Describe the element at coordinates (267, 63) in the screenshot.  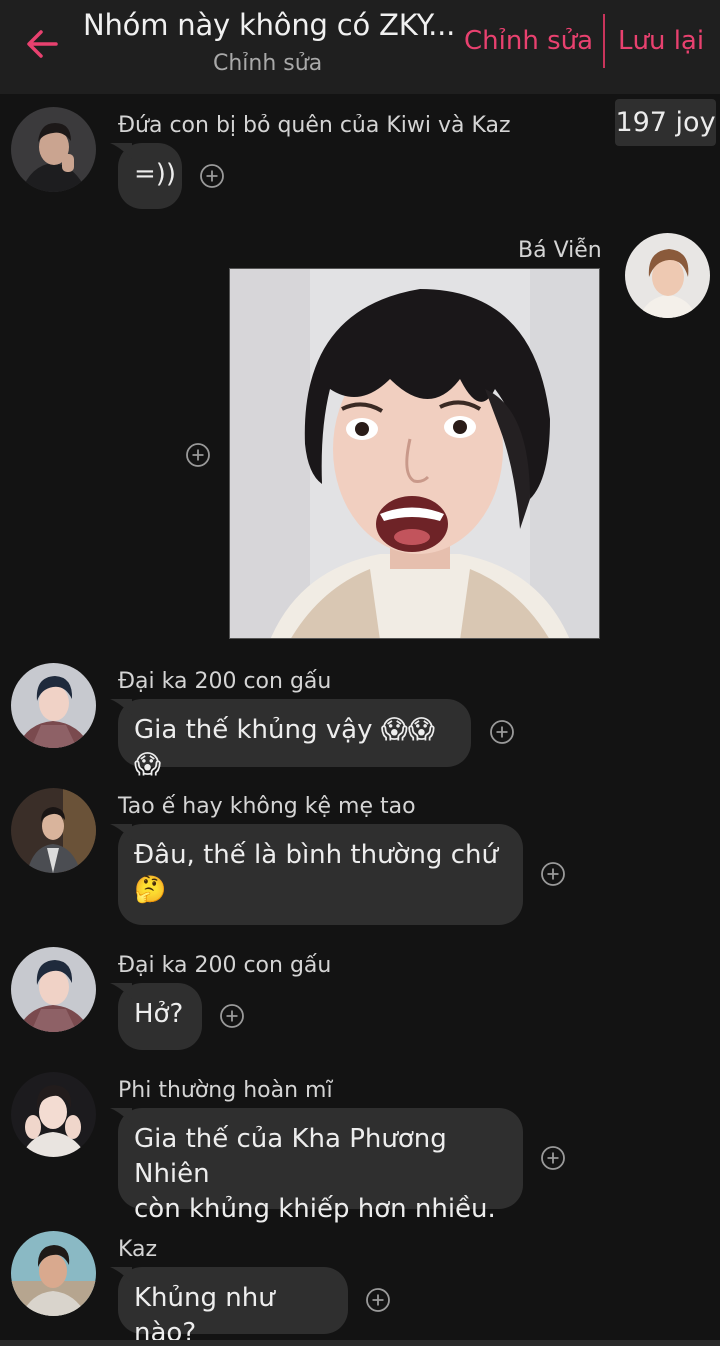
I see `group-subtitle: Chỉnh sửa` at that location.